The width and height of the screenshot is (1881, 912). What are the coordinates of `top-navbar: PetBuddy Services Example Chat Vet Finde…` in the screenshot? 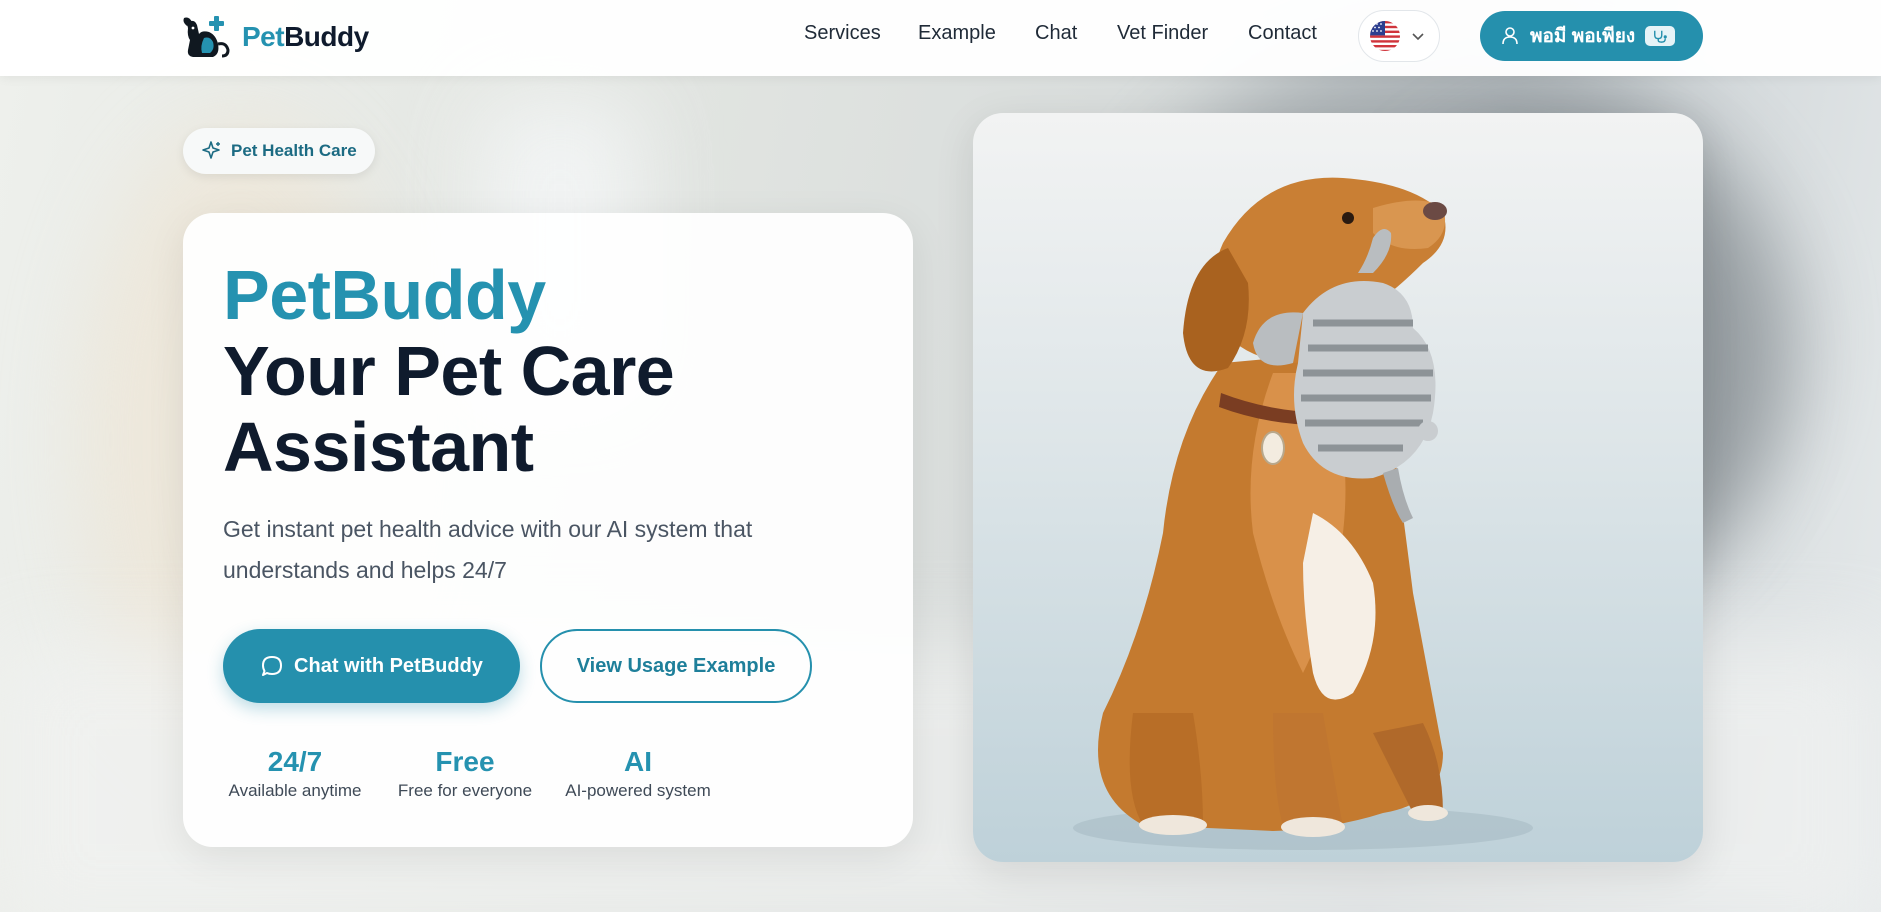 It's located at (940, 38).